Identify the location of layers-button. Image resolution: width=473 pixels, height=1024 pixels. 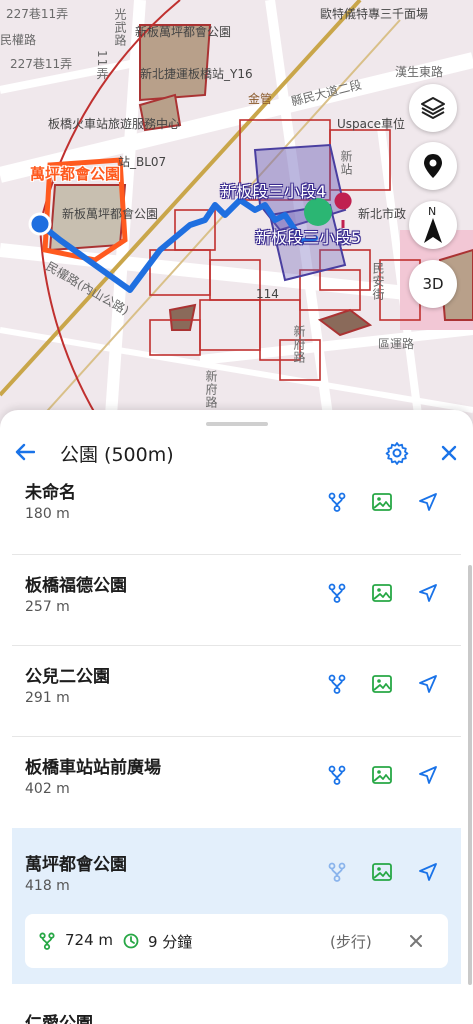
(433, 108).